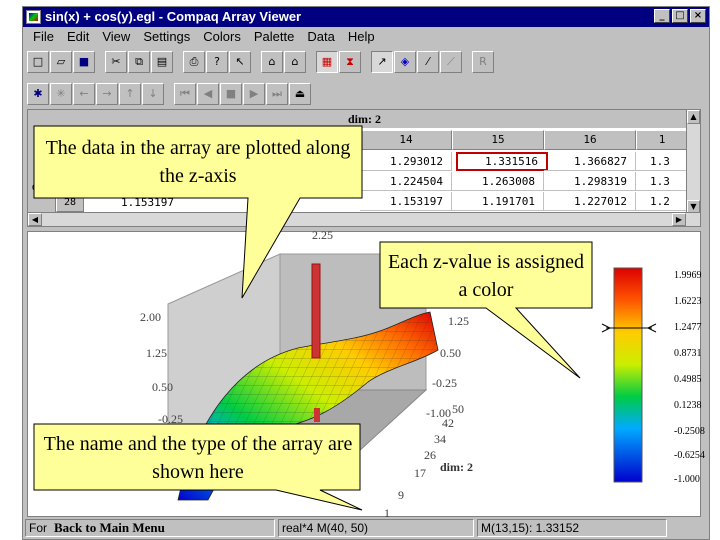 The image size is (720, 540). What do you see at coordinates (130, 94) in the screenshot?
I see `arrow-up-icon: ↑` at bounding box center [130, 94].